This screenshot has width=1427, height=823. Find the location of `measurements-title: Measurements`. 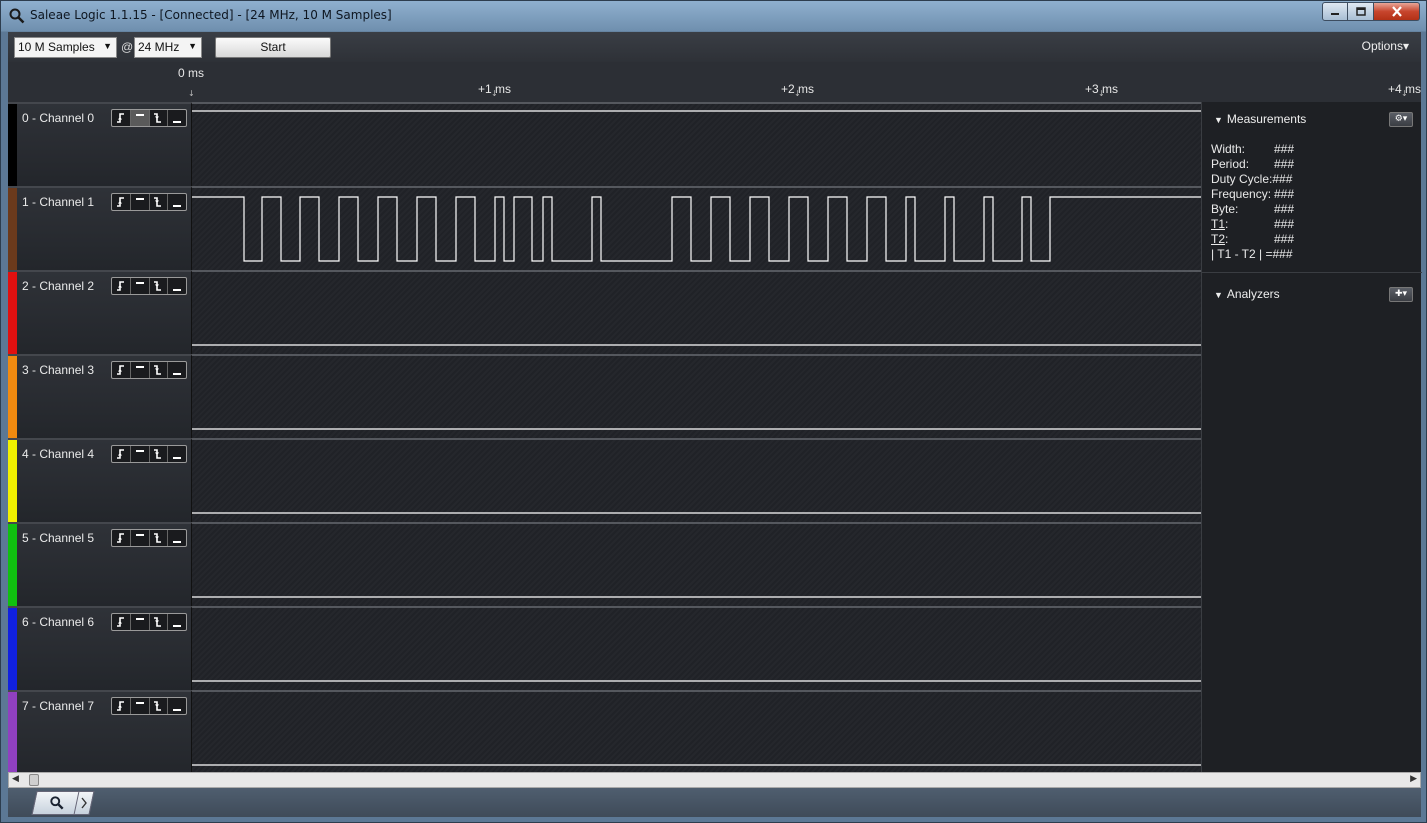

measurements-title: Measurements is located at coordinates (1266, 119).